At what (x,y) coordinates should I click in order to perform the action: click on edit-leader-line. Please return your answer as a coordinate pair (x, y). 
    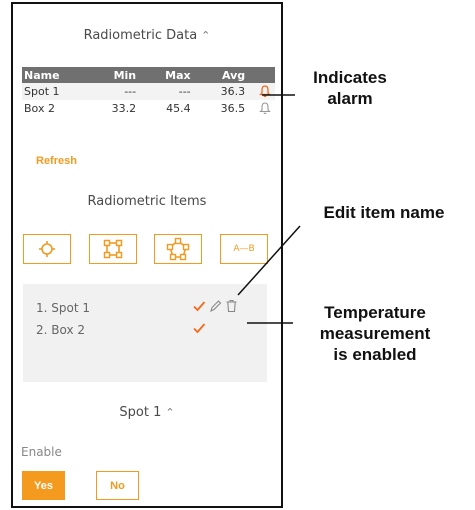
    Looking at the image, I should click on (269, 260).